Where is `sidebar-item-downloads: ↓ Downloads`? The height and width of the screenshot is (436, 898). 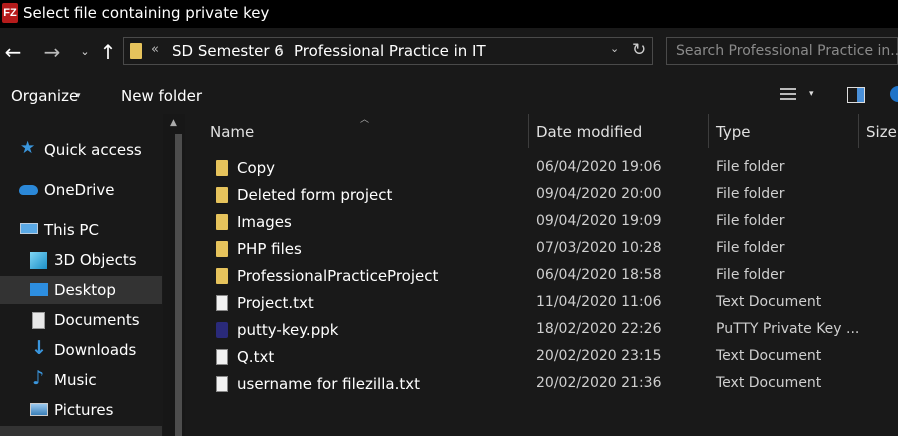
sidebar-item-downloads: ↓ Downloads is located at coordinates (81, 350).